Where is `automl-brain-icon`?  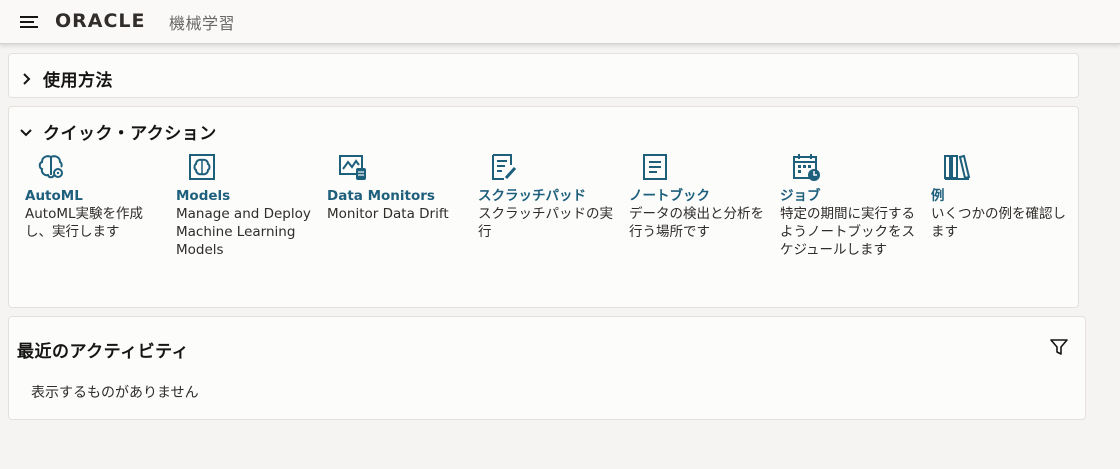 automl-brain-icon is located at coordinates (51, 167).